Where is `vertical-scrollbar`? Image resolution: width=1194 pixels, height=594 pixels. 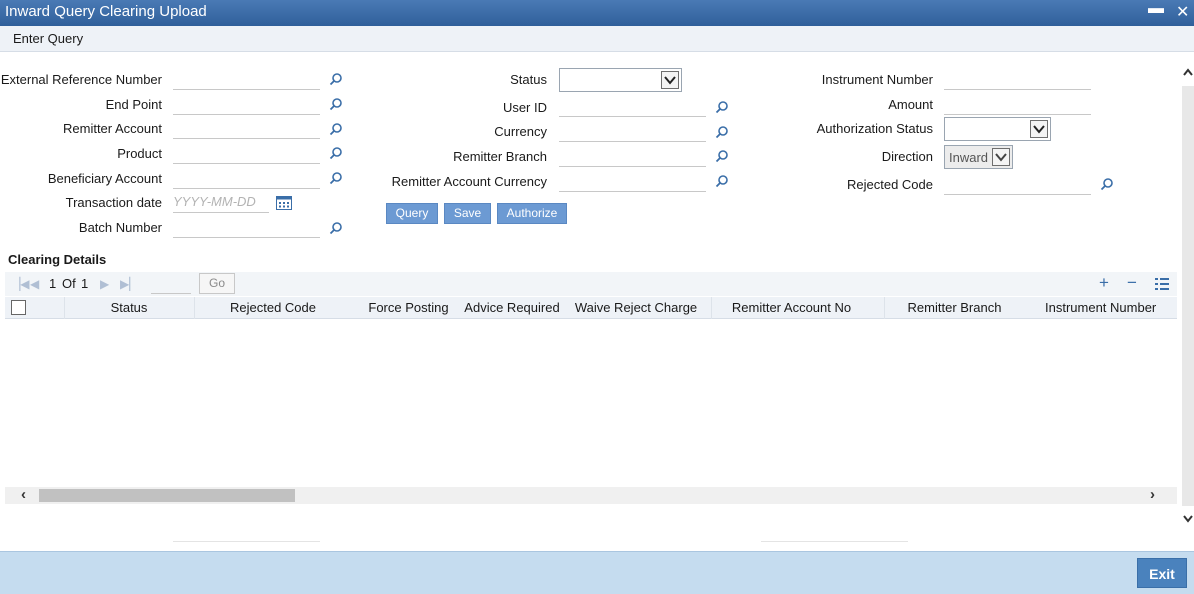 vertical-scrollbar is located at coordinates (1185, 297).